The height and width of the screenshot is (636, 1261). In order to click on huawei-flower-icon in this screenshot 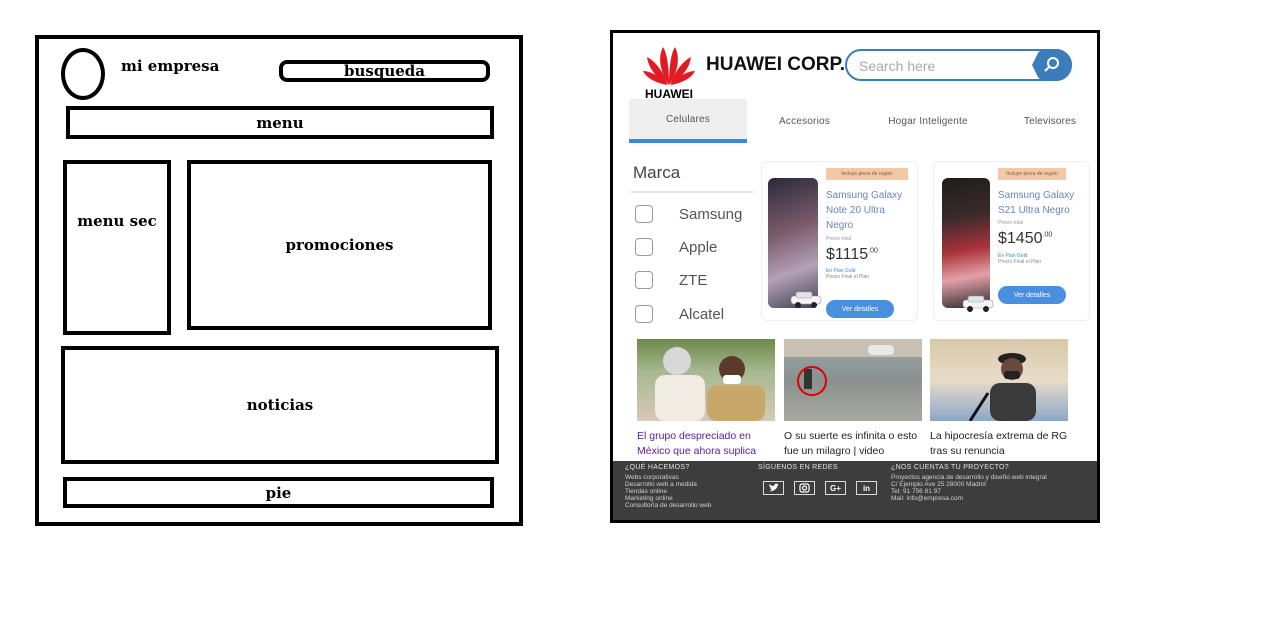, I will do `click(669, 66)`.